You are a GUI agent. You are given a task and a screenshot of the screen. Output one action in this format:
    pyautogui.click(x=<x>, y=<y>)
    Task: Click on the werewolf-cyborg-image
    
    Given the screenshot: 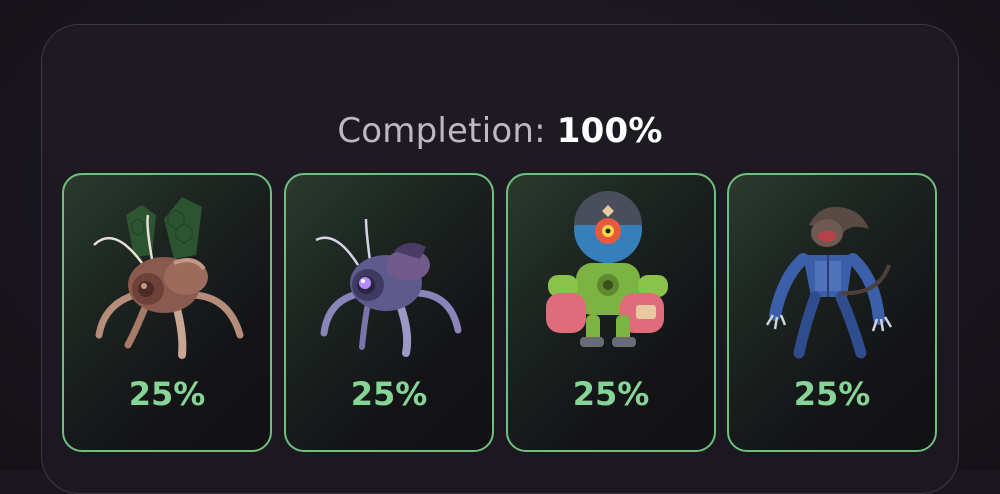 What is the action you would take?
    pyautogui.click(x=829, y=282)
    